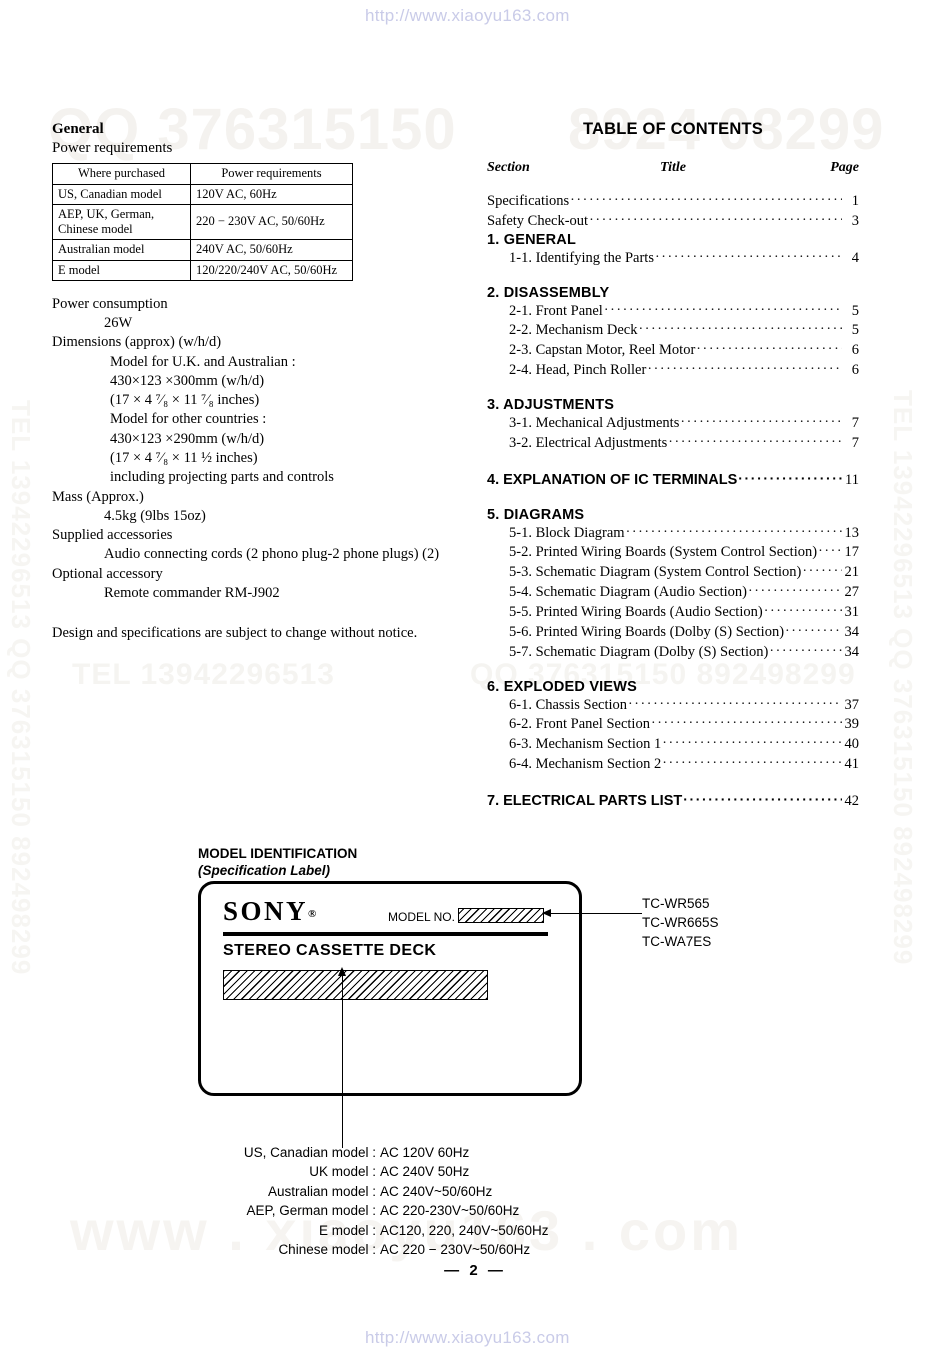  Describe the element at coordinates (903, 678) in the screenshot. I see `watermark-vertical-right: TEL 13942296513 QQ 376315150 892498299` at that location.